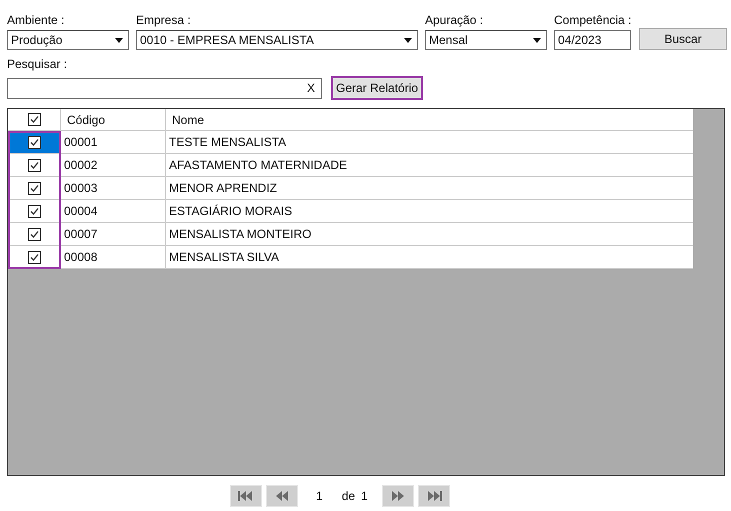 Image resolution: width=731 pixels, height=511 pixels. What do you see at coordinates (310, 88) in the screenshot?
I see `clear-button: X` at bounding box center [310, 88].